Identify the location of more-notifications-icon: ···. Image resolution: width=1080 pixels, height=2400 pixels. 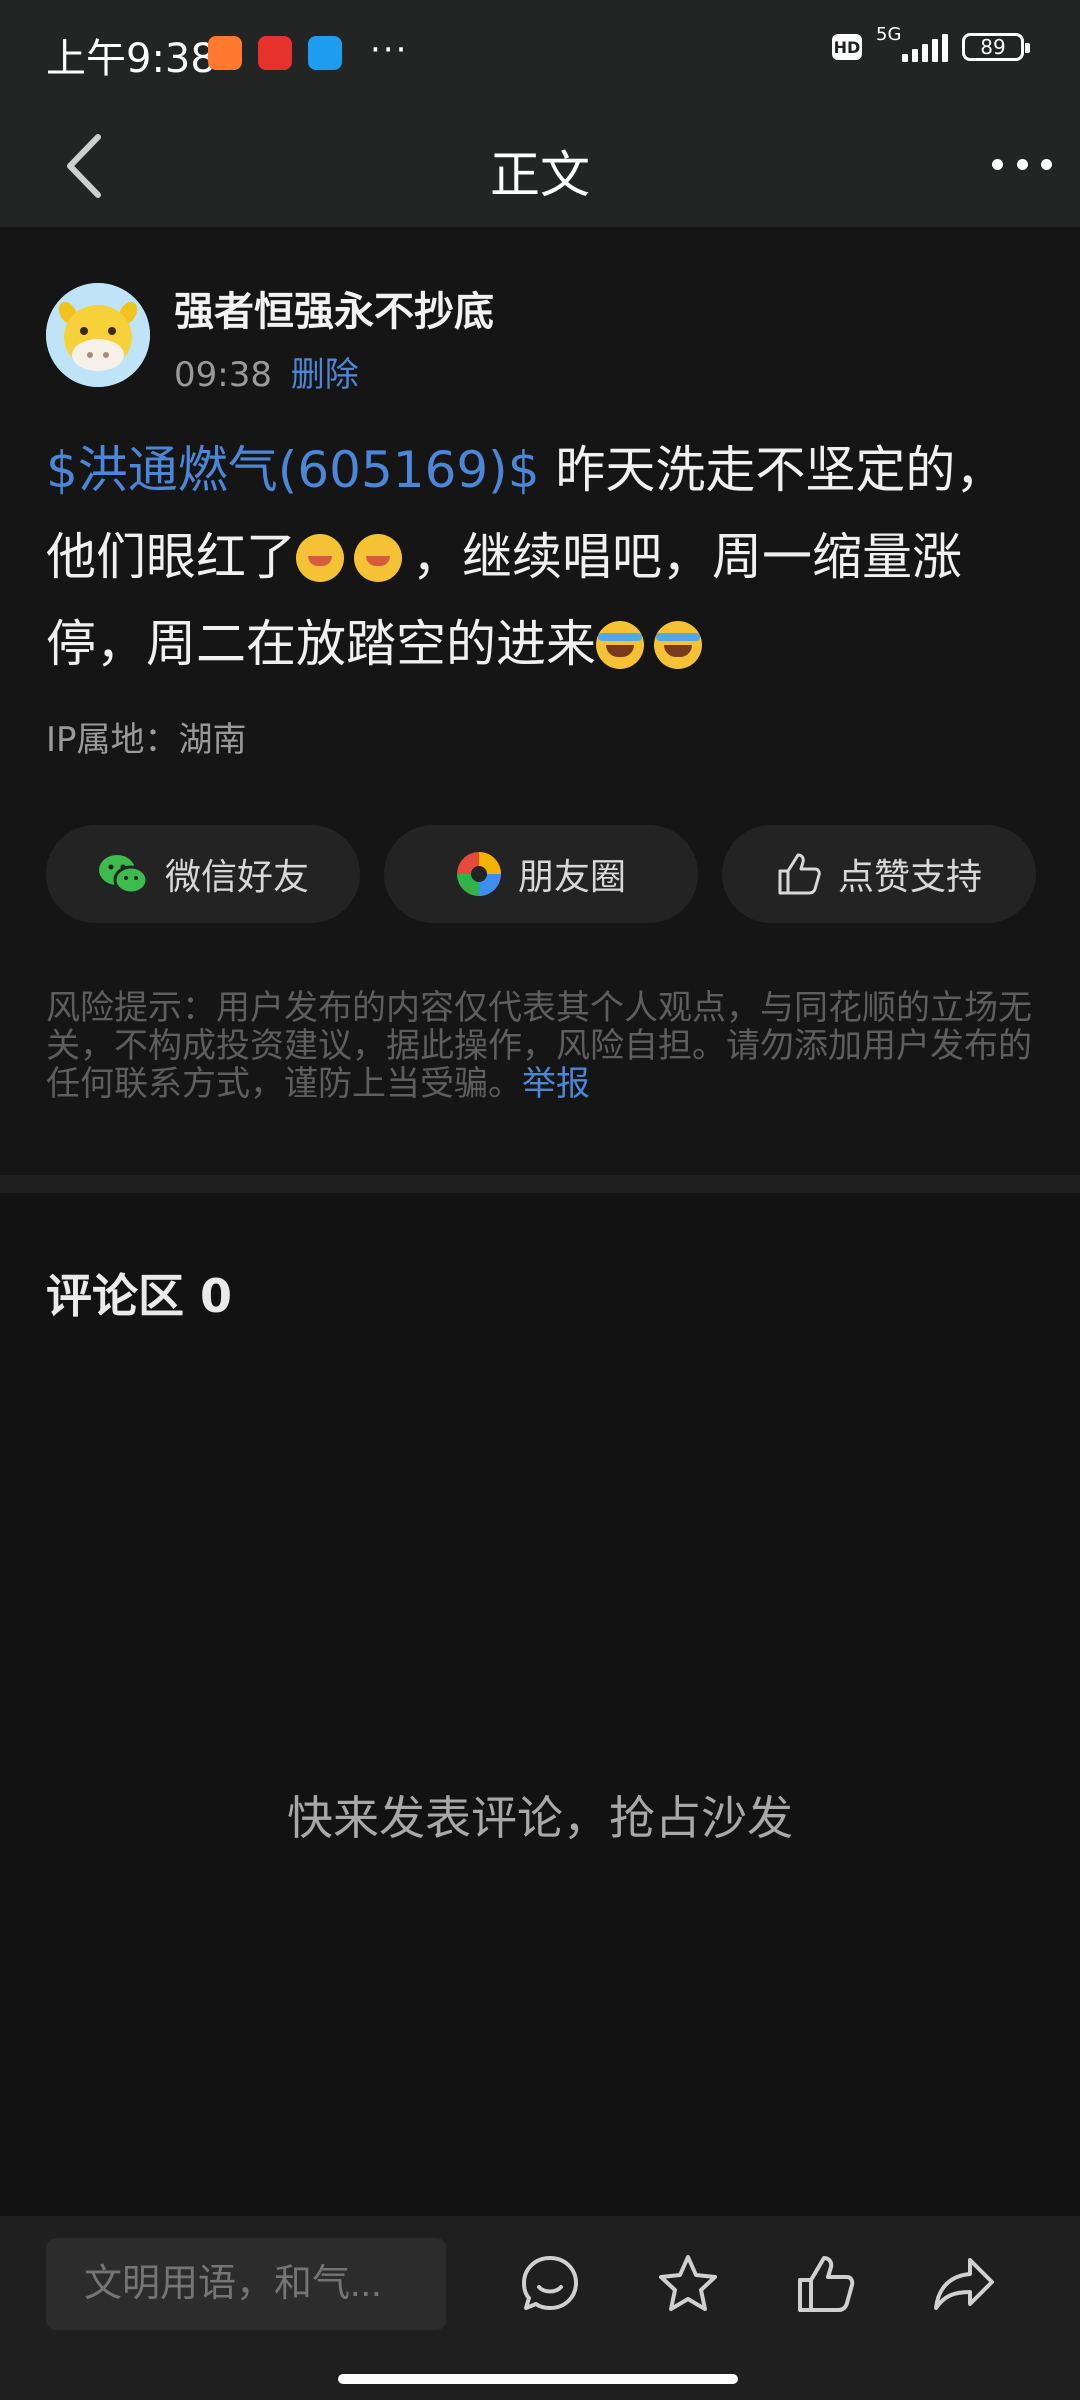
(389, 50).